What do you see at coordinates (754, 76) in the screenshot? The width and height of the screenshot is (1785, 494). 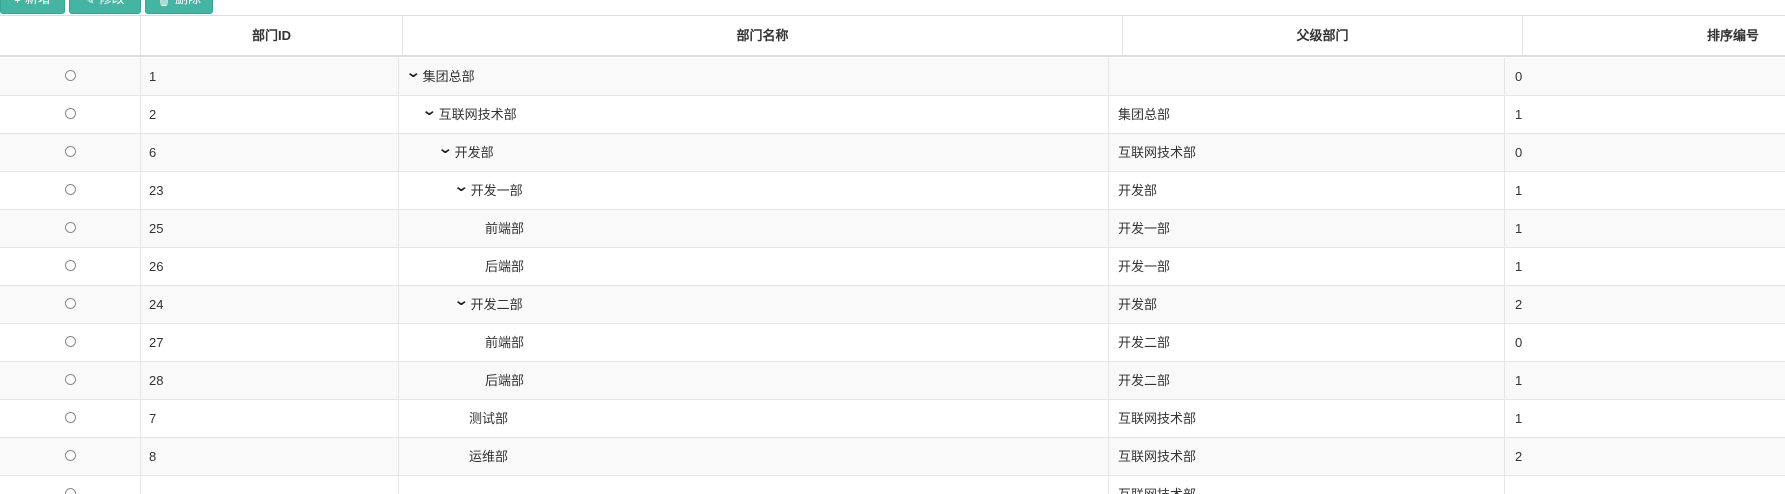 I see `dept-name-cell: ⌄集团总部` at bounding box center [754, 76].